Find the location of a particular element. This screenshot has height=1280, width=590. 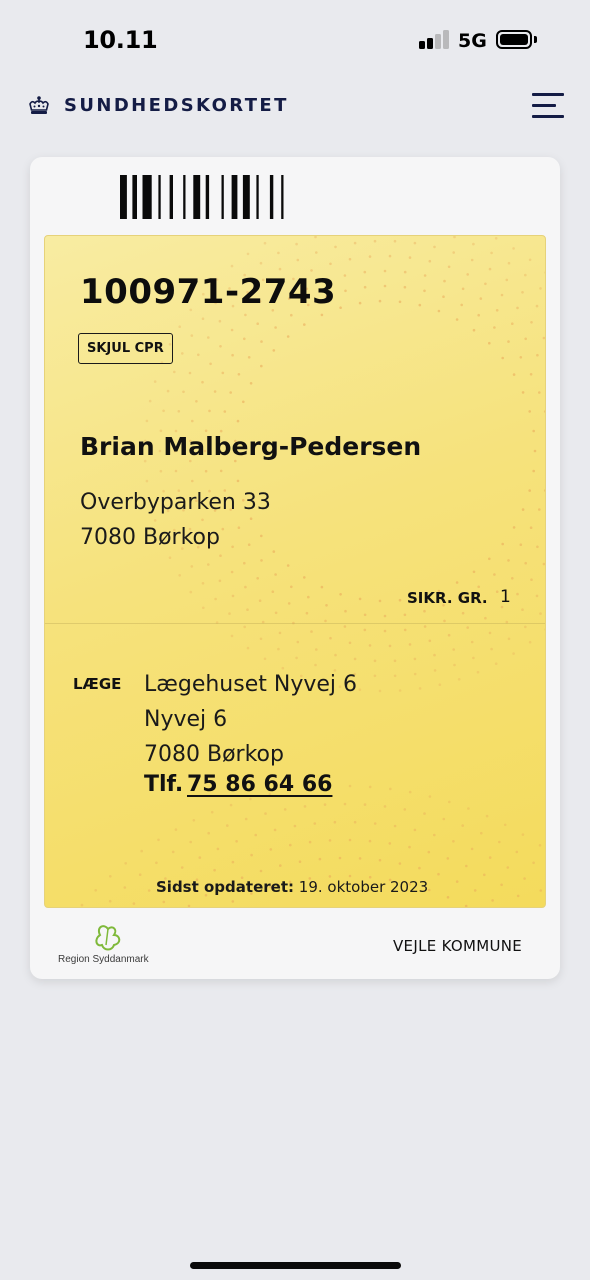

doctor-phone-link: 75 86 64 66 is located at coordinates (259, 784).